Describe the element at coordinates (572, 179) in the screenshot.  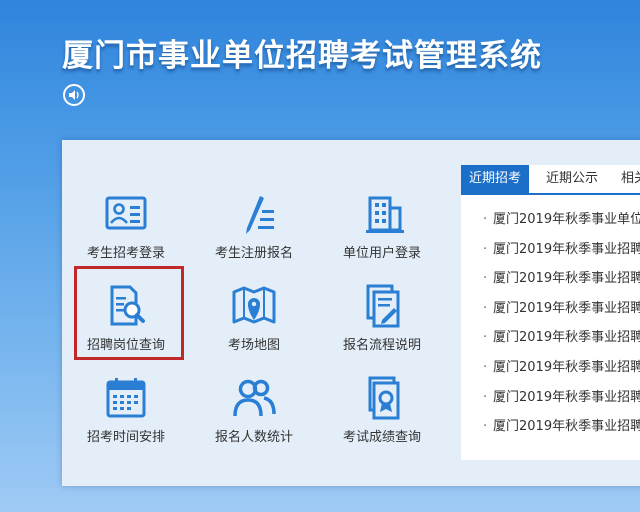
I see `tab-recent-announcements: 近期公示` at that location.